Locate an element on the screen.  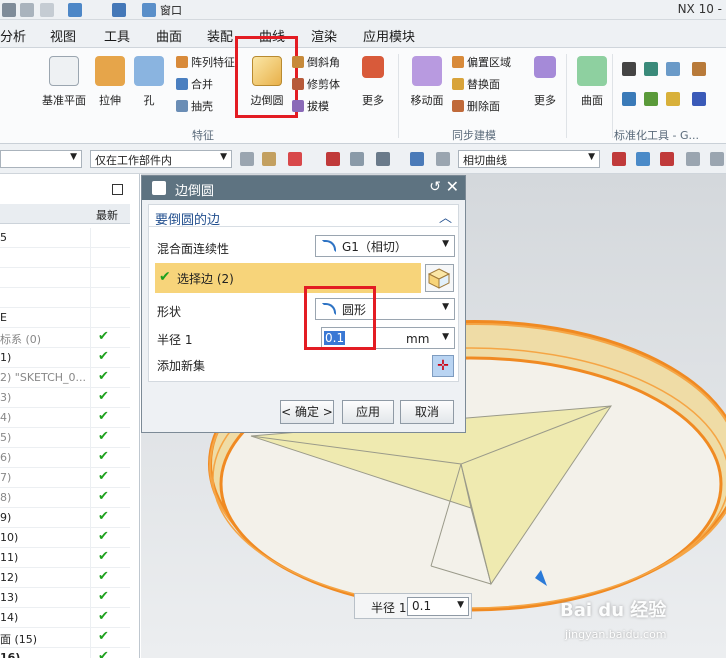
navigator-row: 12) ✔ is located at coordinates (65, 578).